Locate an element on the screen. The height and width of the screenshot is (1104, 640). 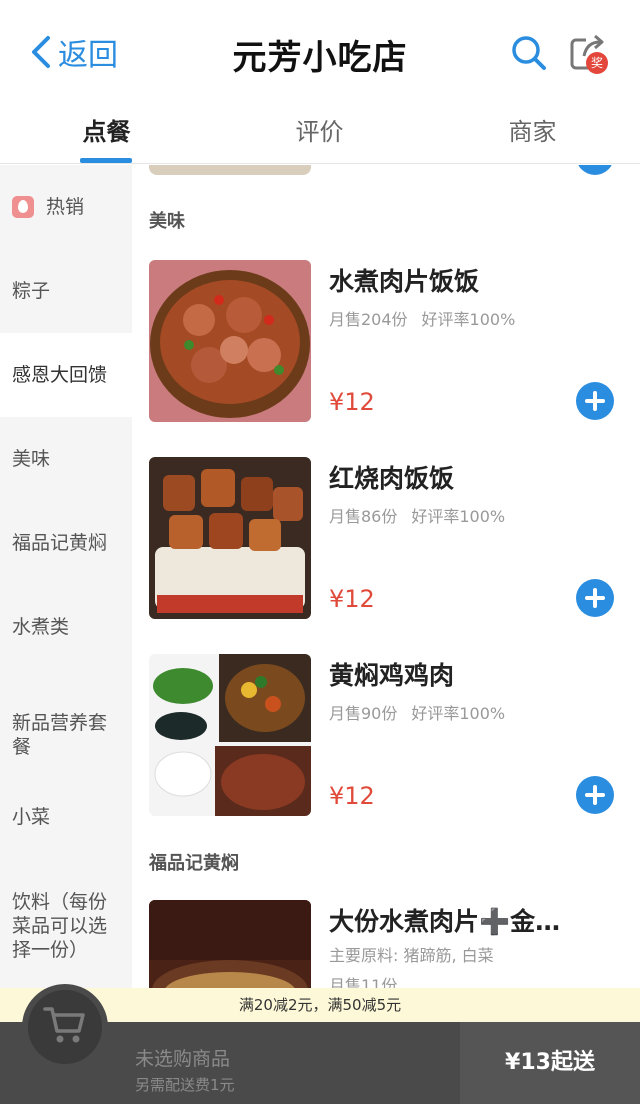
food-name: 水煮肉片饭饭 is located at coordinates (404, 281).